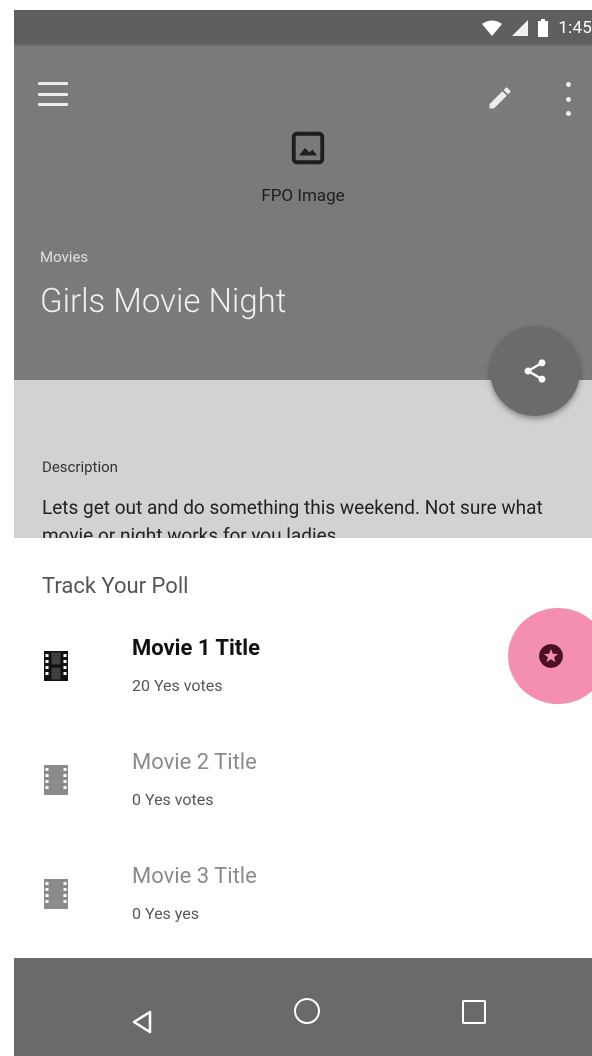 Image resolution: width=592 pixels, height=1056 pixels. What do you see at coordinates (568, 99) in the screenshot?
I see `more-vert-icon` at bounding box center [568, 99].